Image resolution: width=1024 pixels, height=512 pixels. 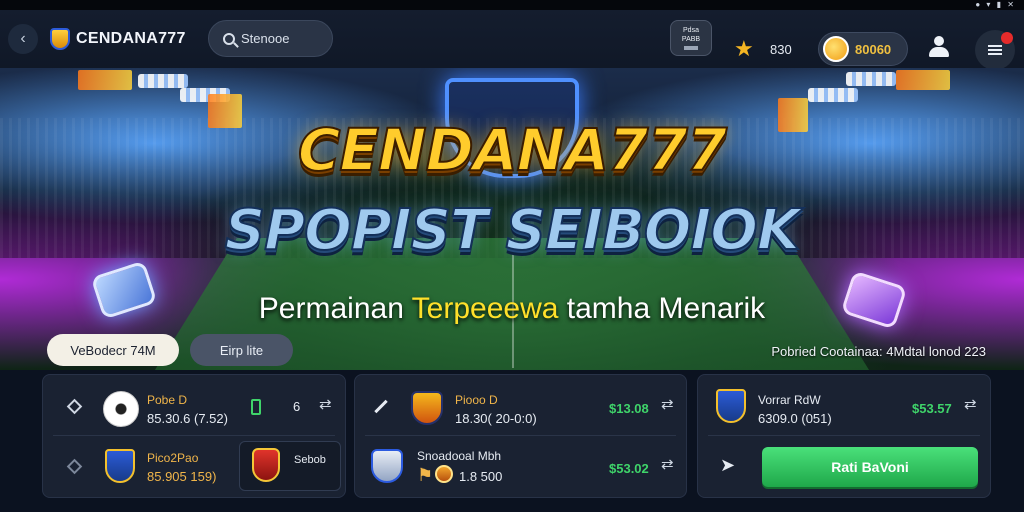 What do you see at coordinates (512, 230) in the screenshot?
I see `hero-subtitle: SPOPIST SEIBOIOK` at bounding box center [512, 230].